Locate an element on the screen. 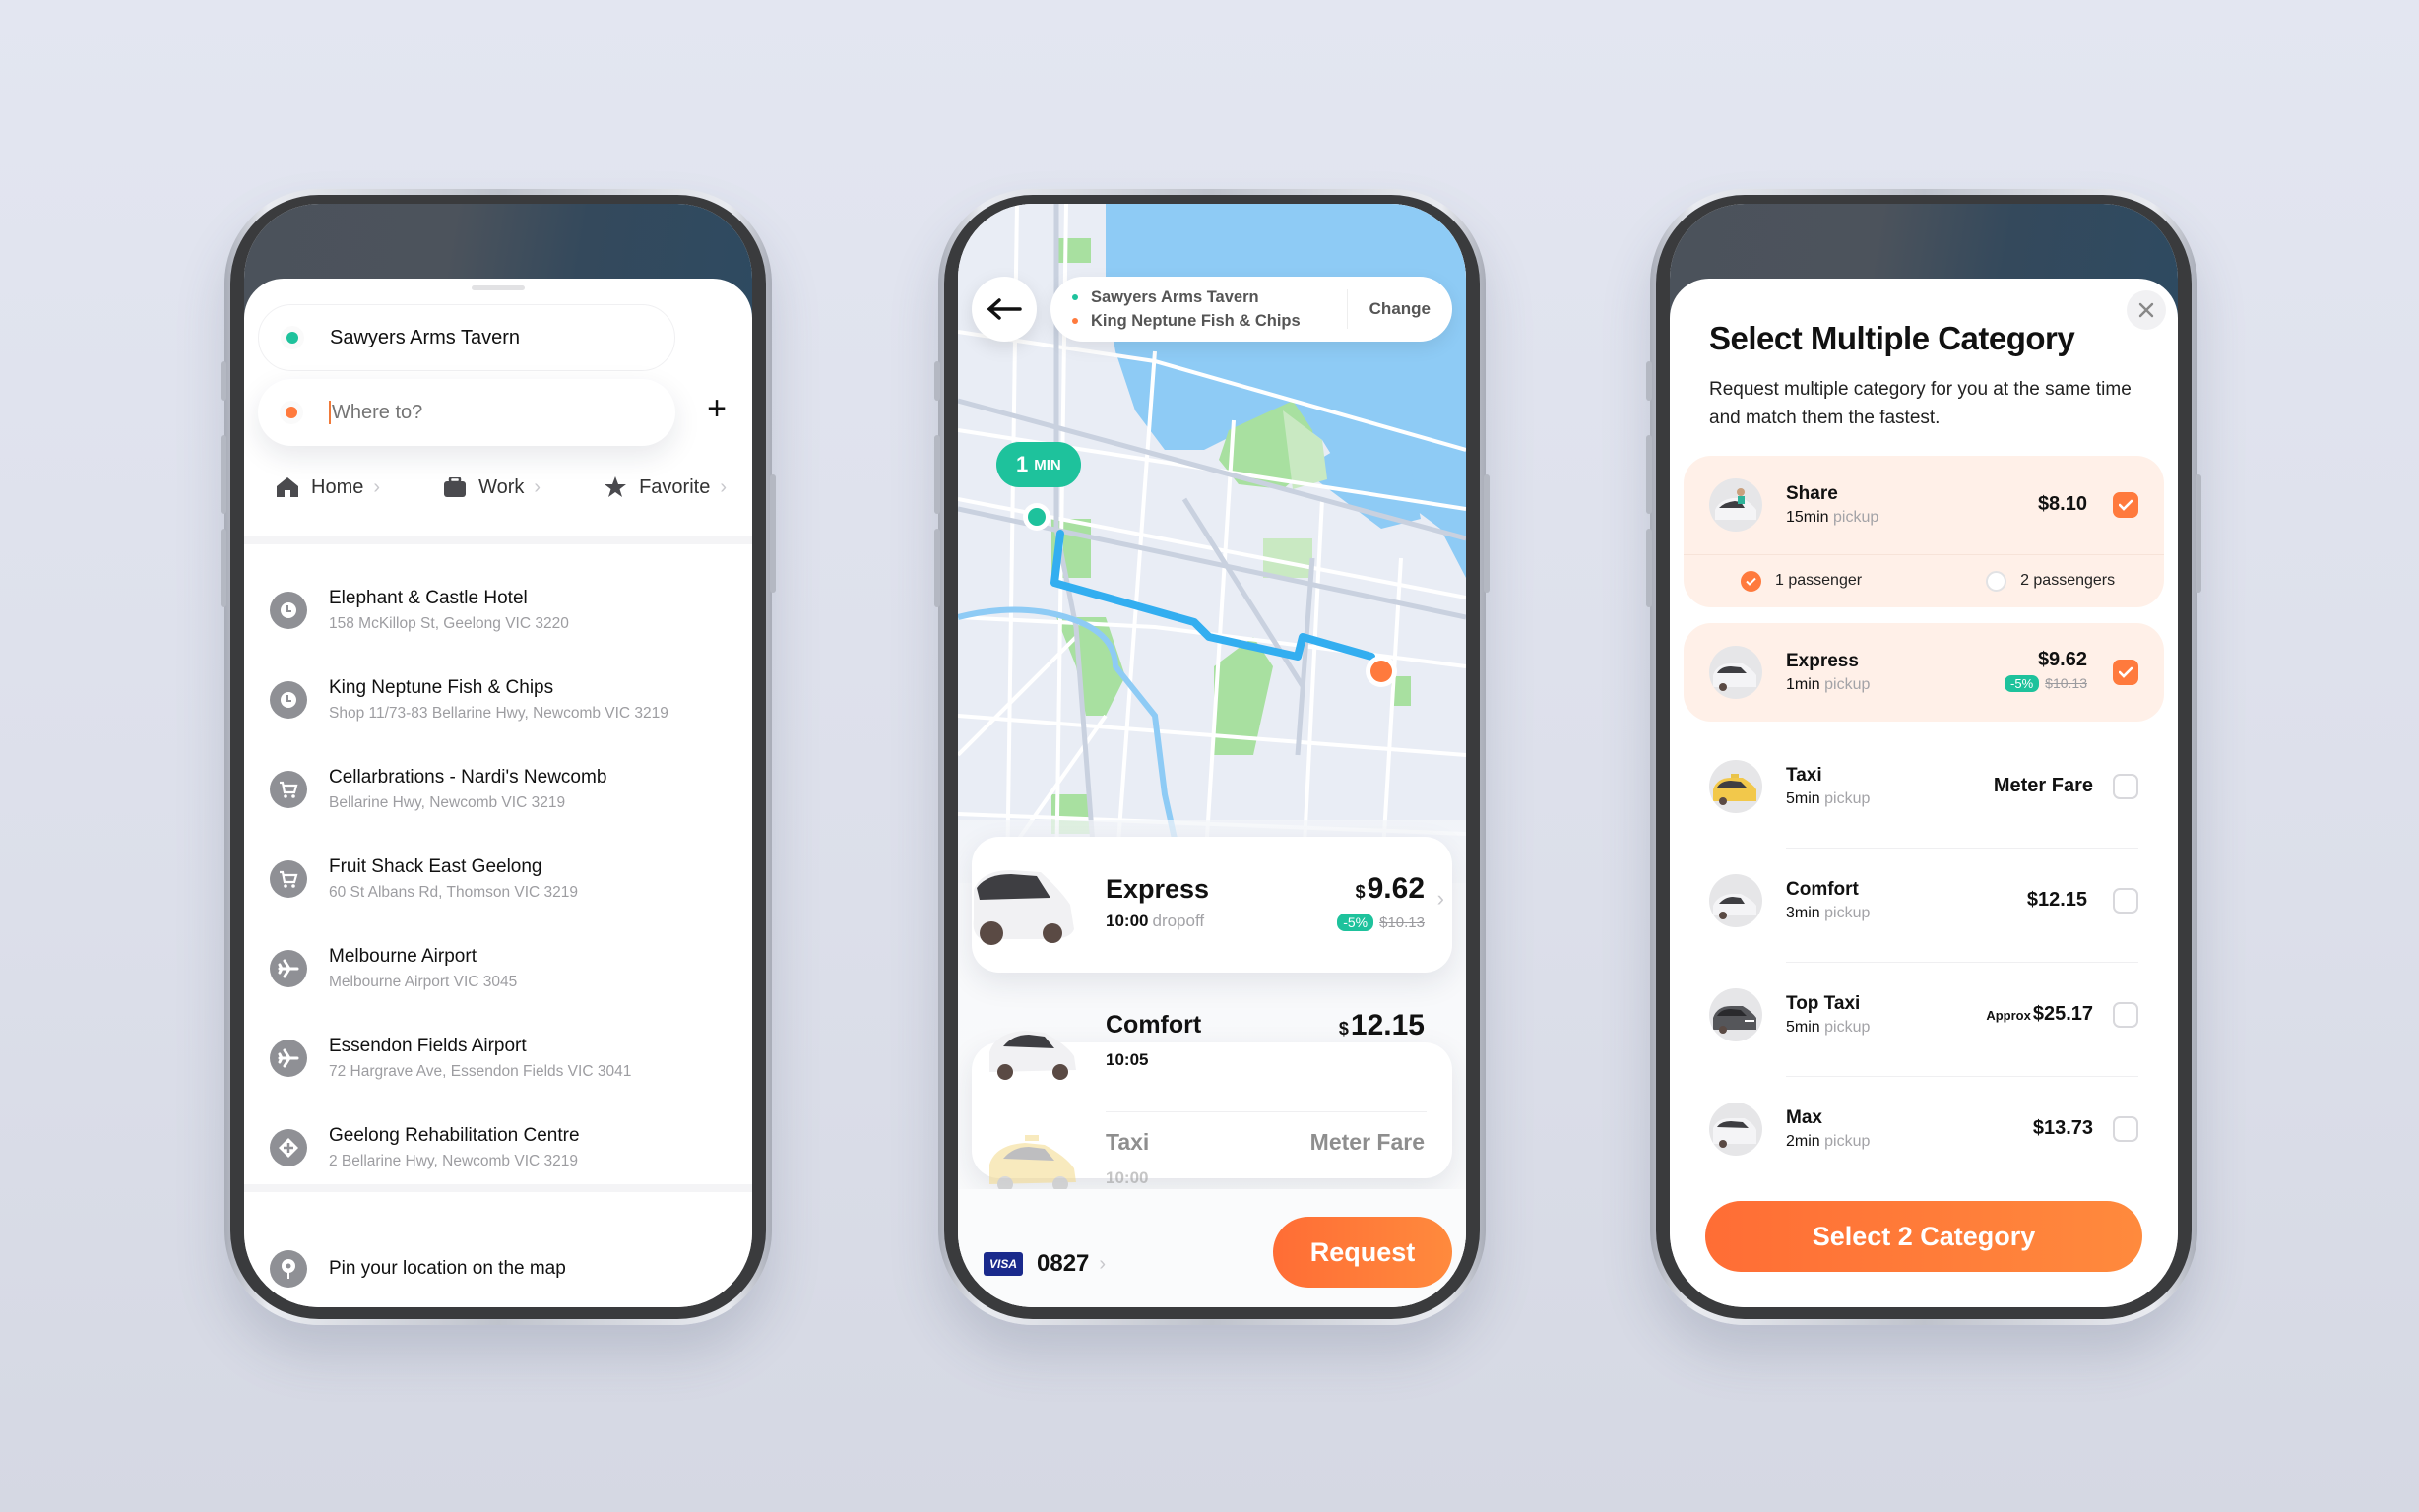  select-categories-button: Select 2 Category is located at coordinates (1924, 1236).